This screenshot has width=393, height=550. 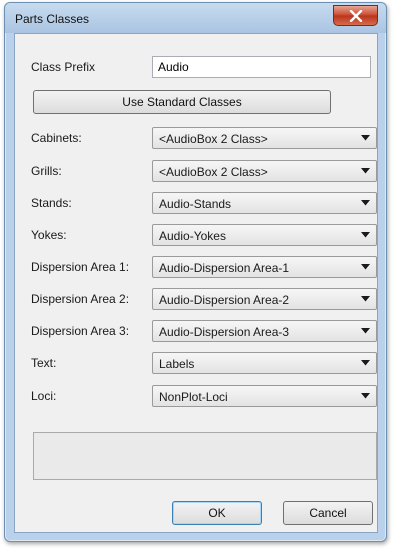 I want to click on row-label: Dispersion Area 1:, so click(x=80, y=267).